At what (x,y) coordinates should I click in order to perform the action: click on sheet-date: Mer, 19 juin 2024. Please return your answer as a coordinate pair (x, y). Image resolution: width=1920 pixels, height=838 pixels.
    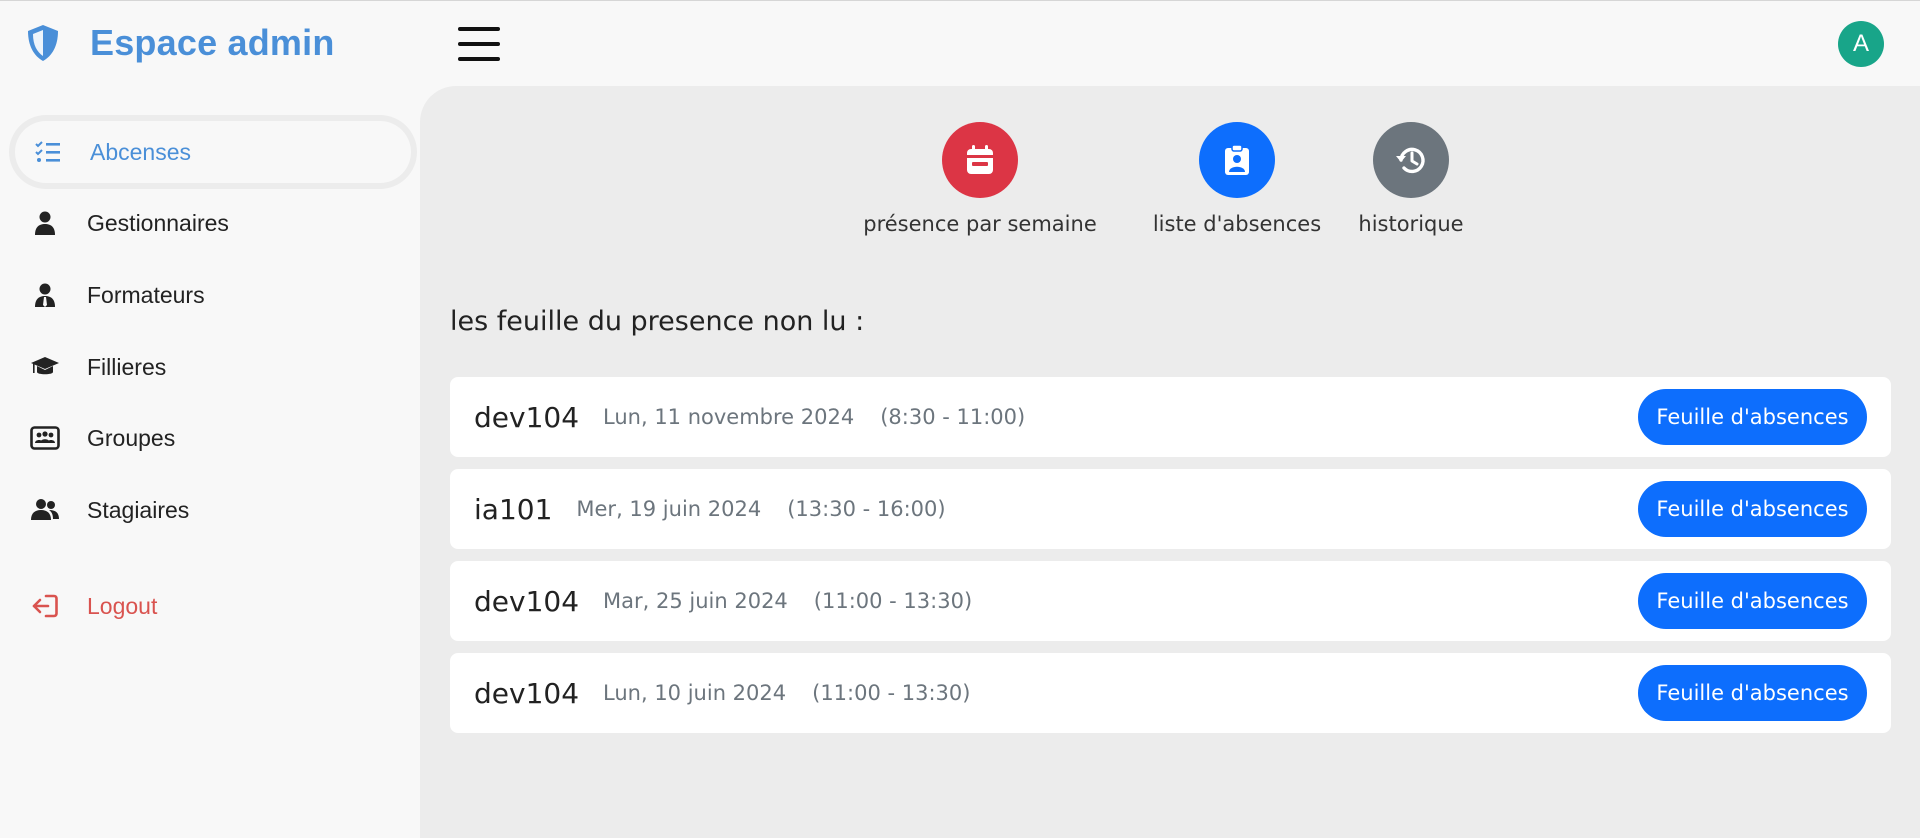
    Looking at the image, I should click on (669, 509).